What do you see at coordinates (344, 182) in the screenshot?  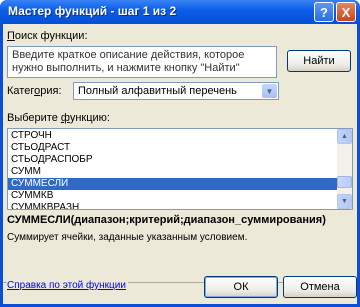 I see `scroll-thumb` at bounding box center [344, 182].